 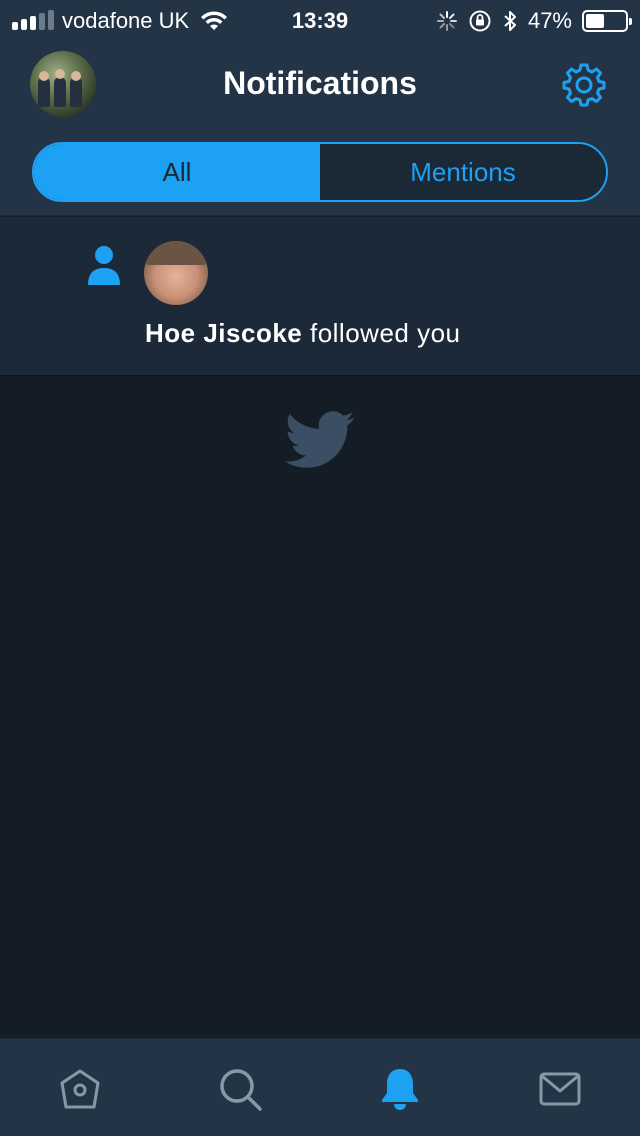 I want to click on messages-icon, so click(x=560, y=1089).